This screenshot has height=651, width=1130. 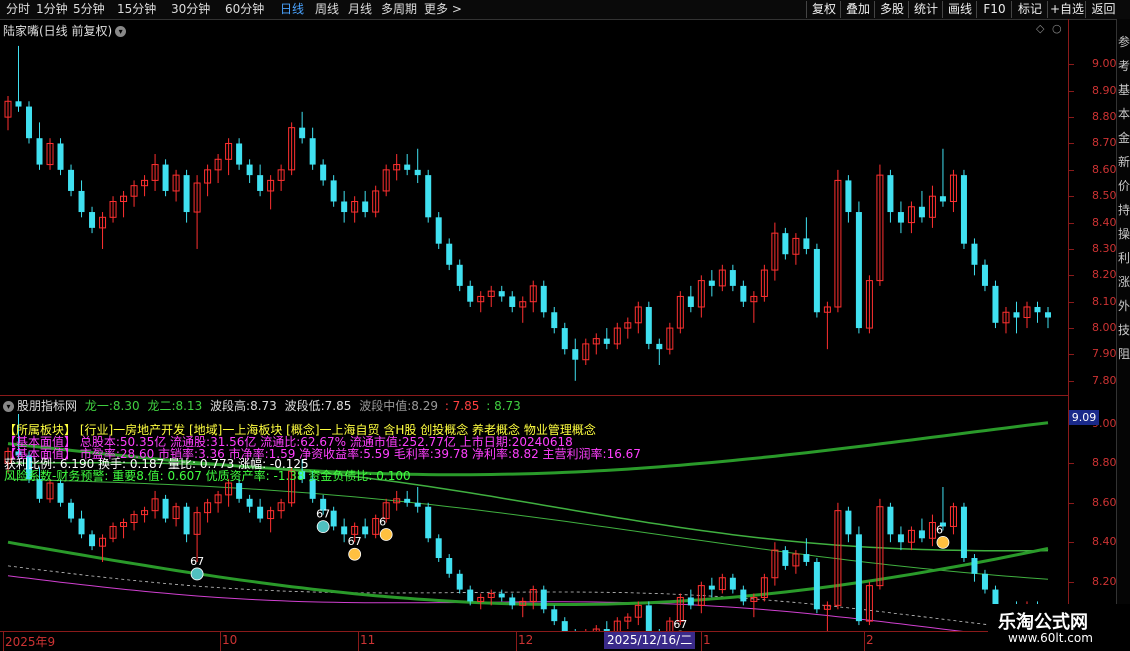 What do you see at coordinates (136, 9) in the screenshot?
I see `timeframe-tab: 15分钟` at bounding box center [136, 9].